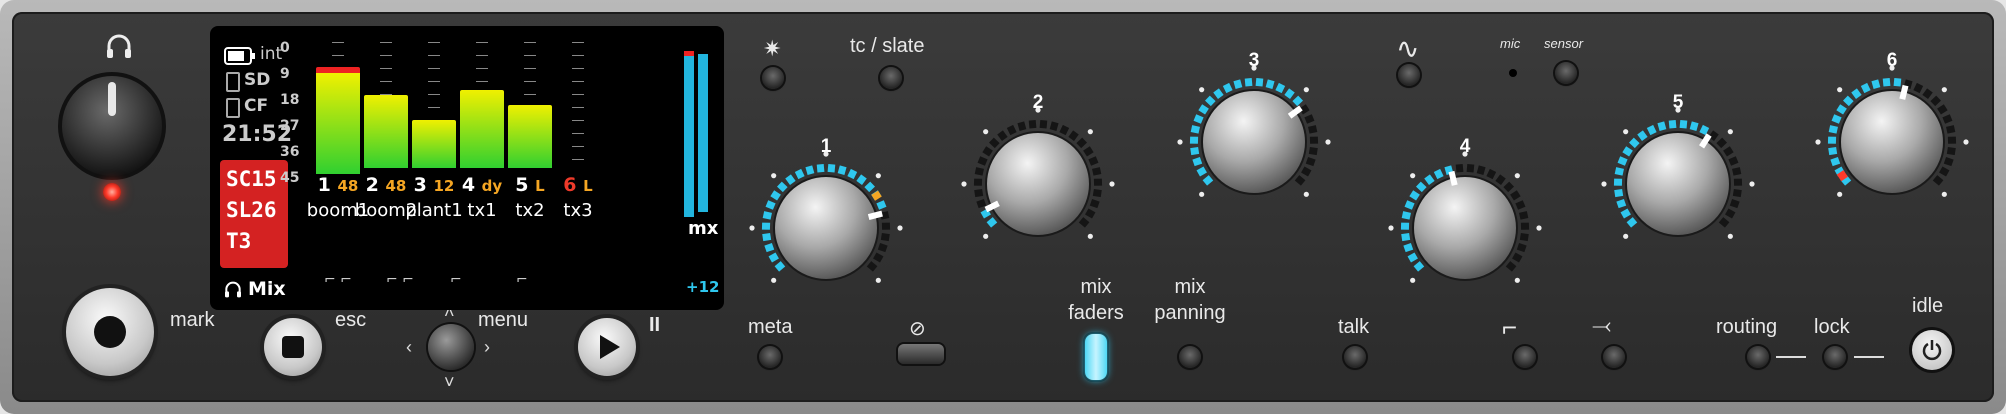 This screenshot has height=414, width=2006. What do you see at coordinates (1614, 357) in the screenshot?
I see `limiter-button` at bounding box center [1614, 357].